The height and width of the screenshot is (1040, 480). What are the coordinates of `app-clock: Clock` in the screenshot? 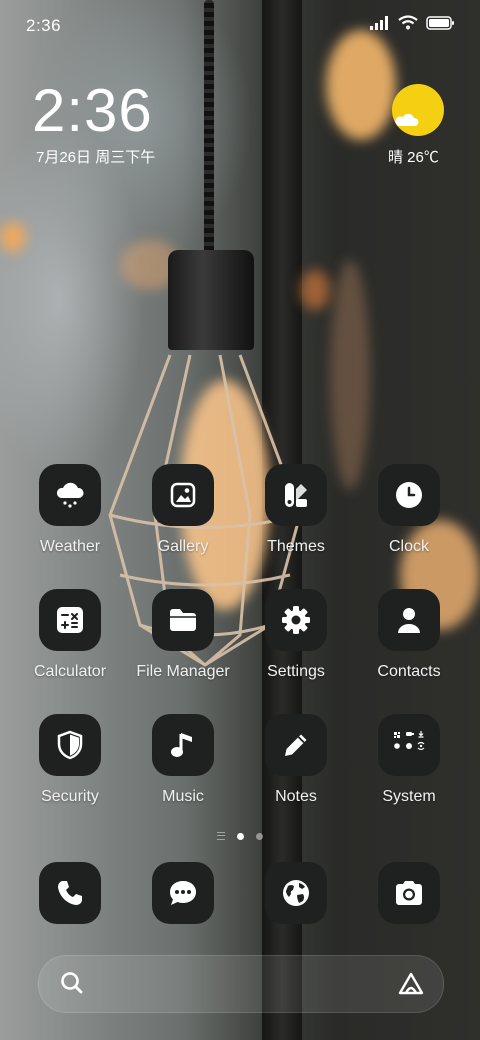 It's located at (409, 510).